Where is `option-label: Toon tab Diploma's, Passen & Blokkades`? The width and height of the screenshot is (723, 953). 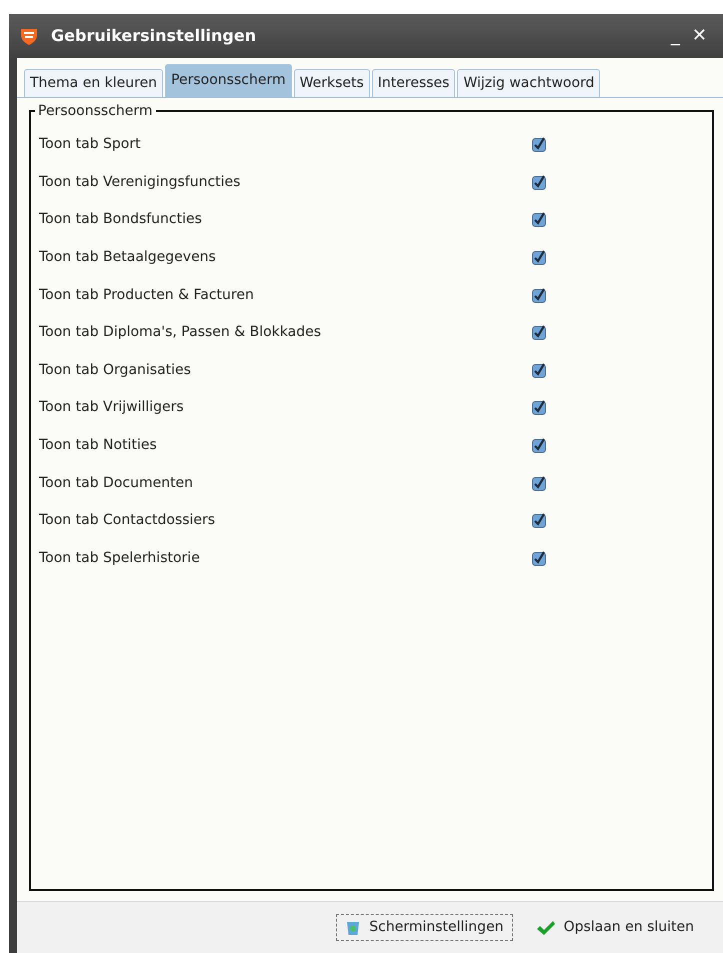
option-label: Toon tab Diploma's, Passen & Blokkades is located at coordinates (180, 332).